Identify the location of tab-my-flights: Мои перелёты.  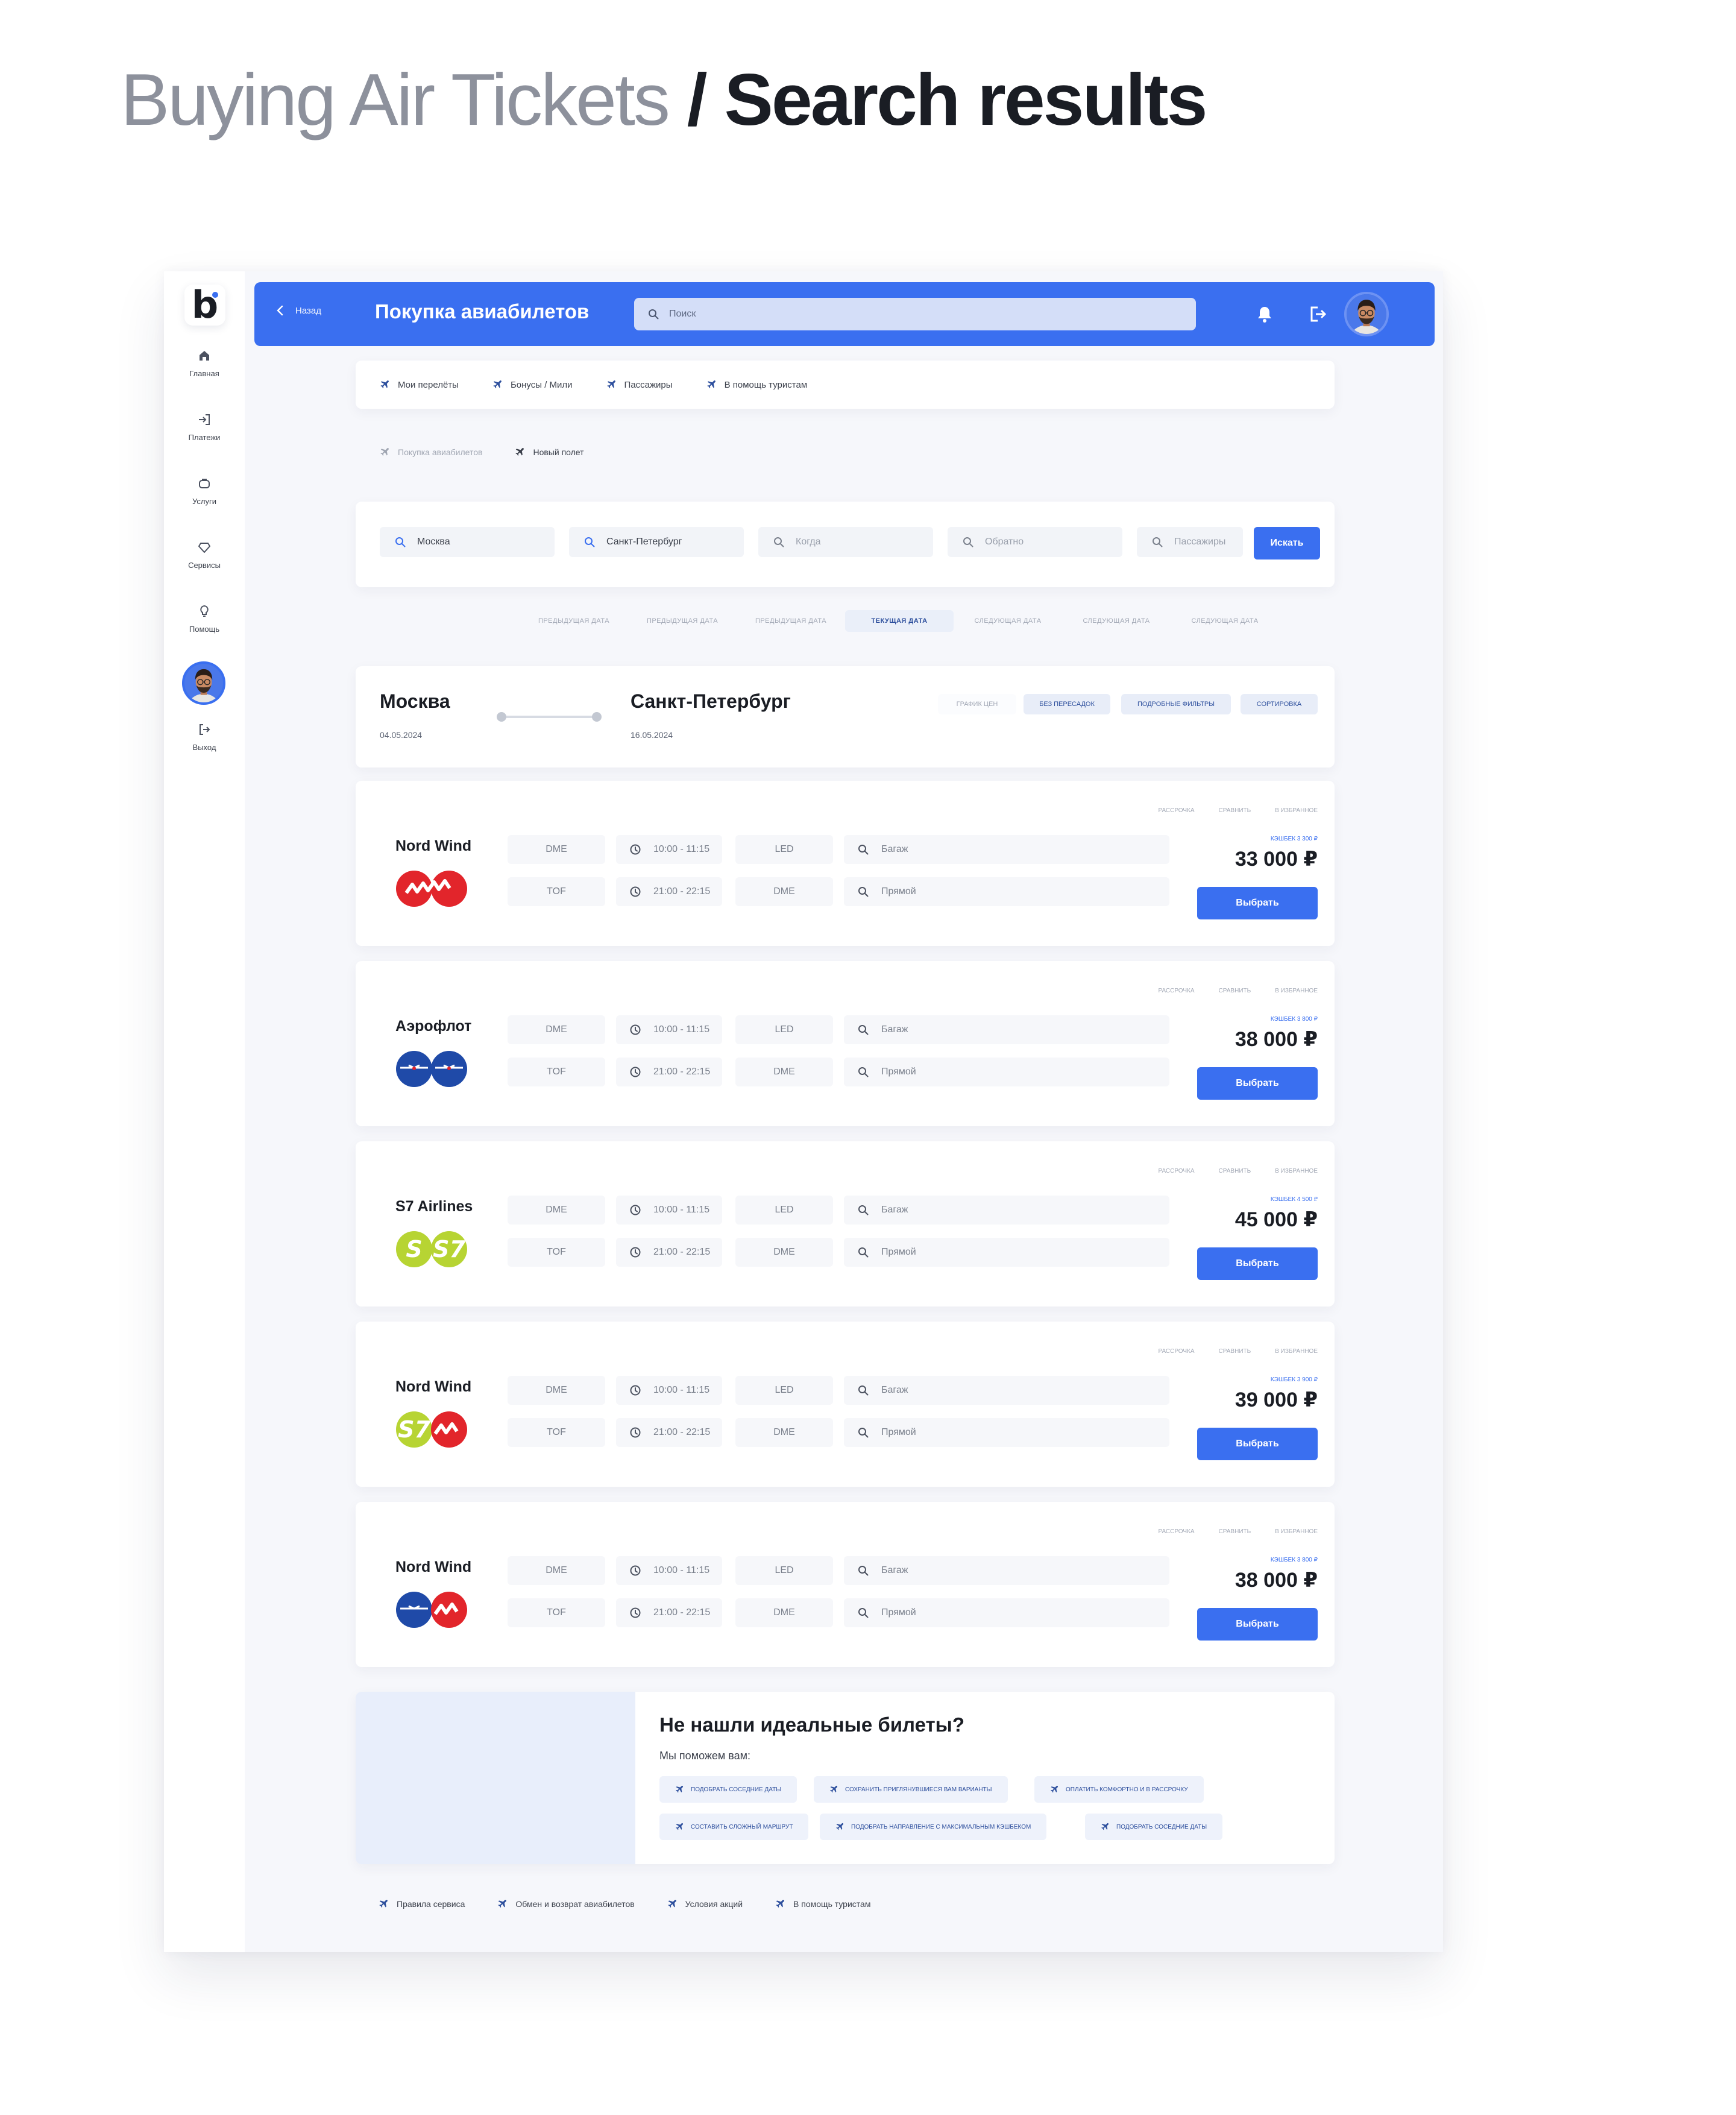
(419, 385).